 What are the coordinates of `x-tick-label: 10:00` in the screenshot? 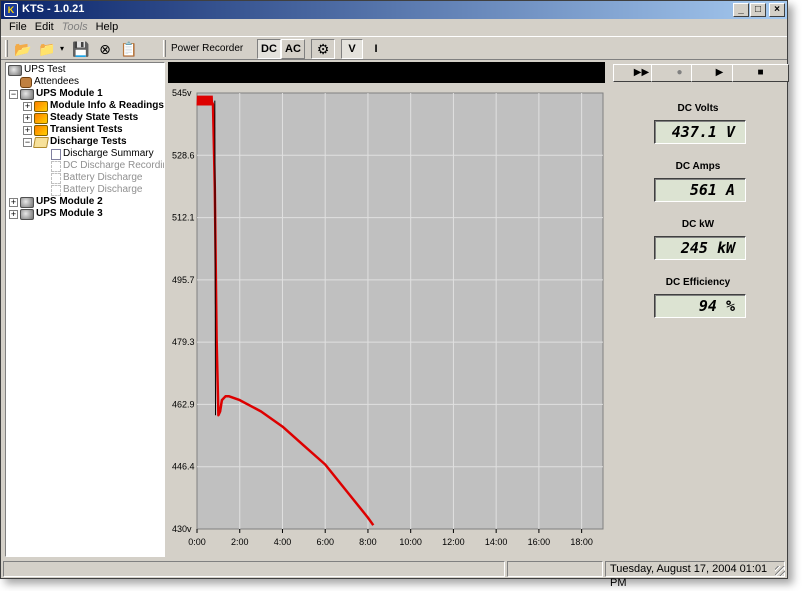 It's located at (410, 542).